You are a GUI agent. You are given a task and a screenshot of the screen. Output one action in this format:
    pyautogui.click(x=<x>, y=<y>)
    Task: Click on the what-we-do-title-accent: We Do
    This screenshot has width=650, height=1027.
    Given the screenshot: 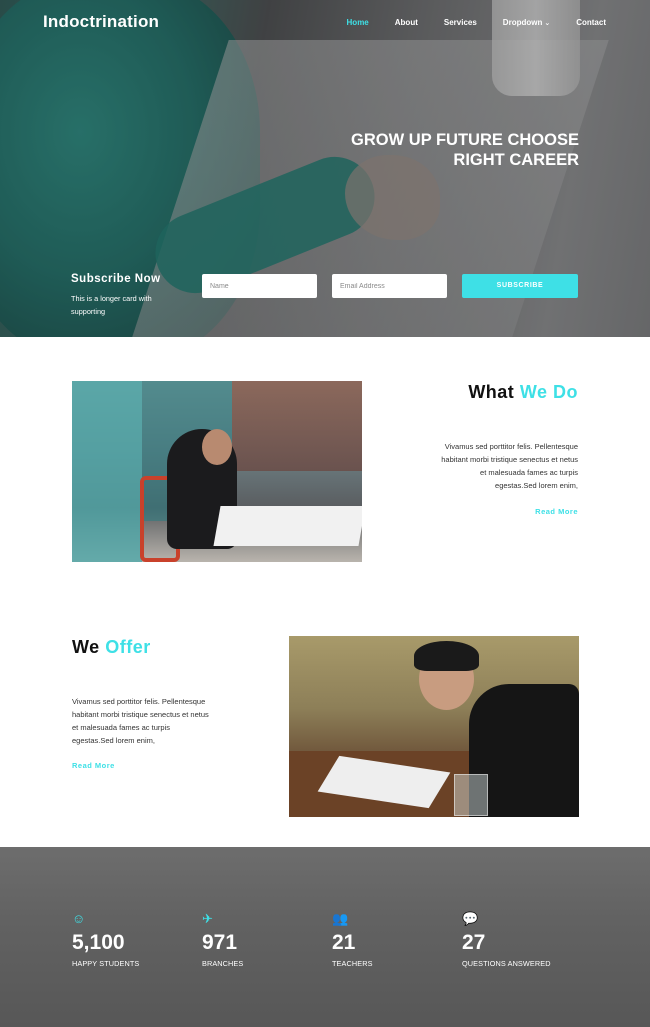 What is the action you would take?
    pyautogui.click(x=548, y=392)
    